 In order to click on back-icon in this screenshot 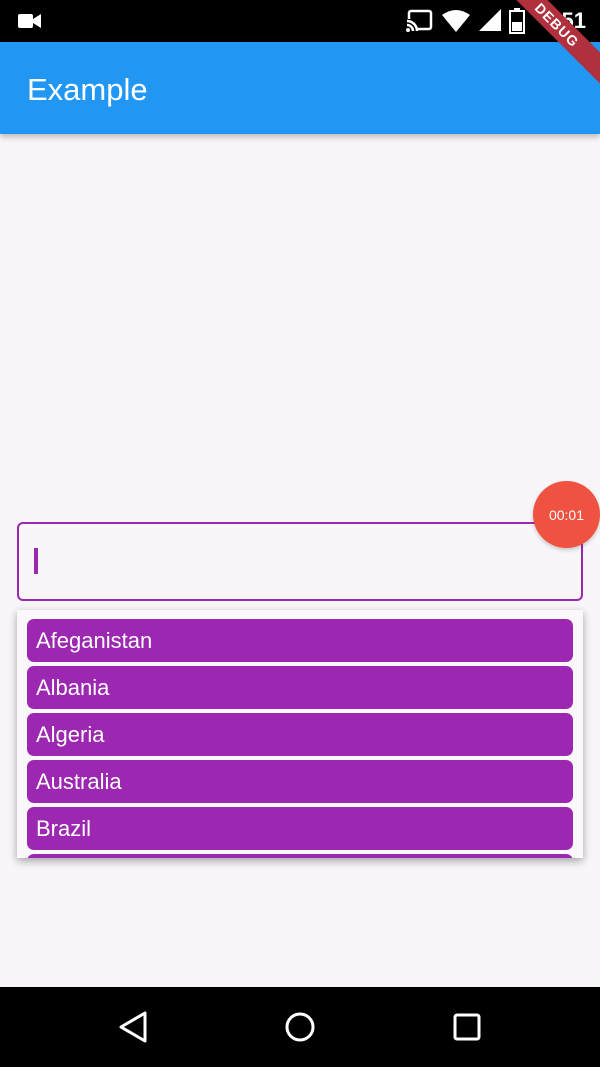, I will do `click(133, 1027)`.